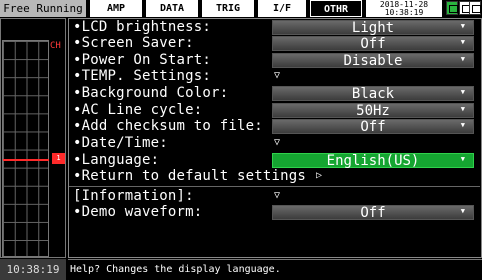 This screenshot has height=280, width=482. I want to click on setting-label-ac-line-cycle: •AC Line cycle:, so click(138, 110).